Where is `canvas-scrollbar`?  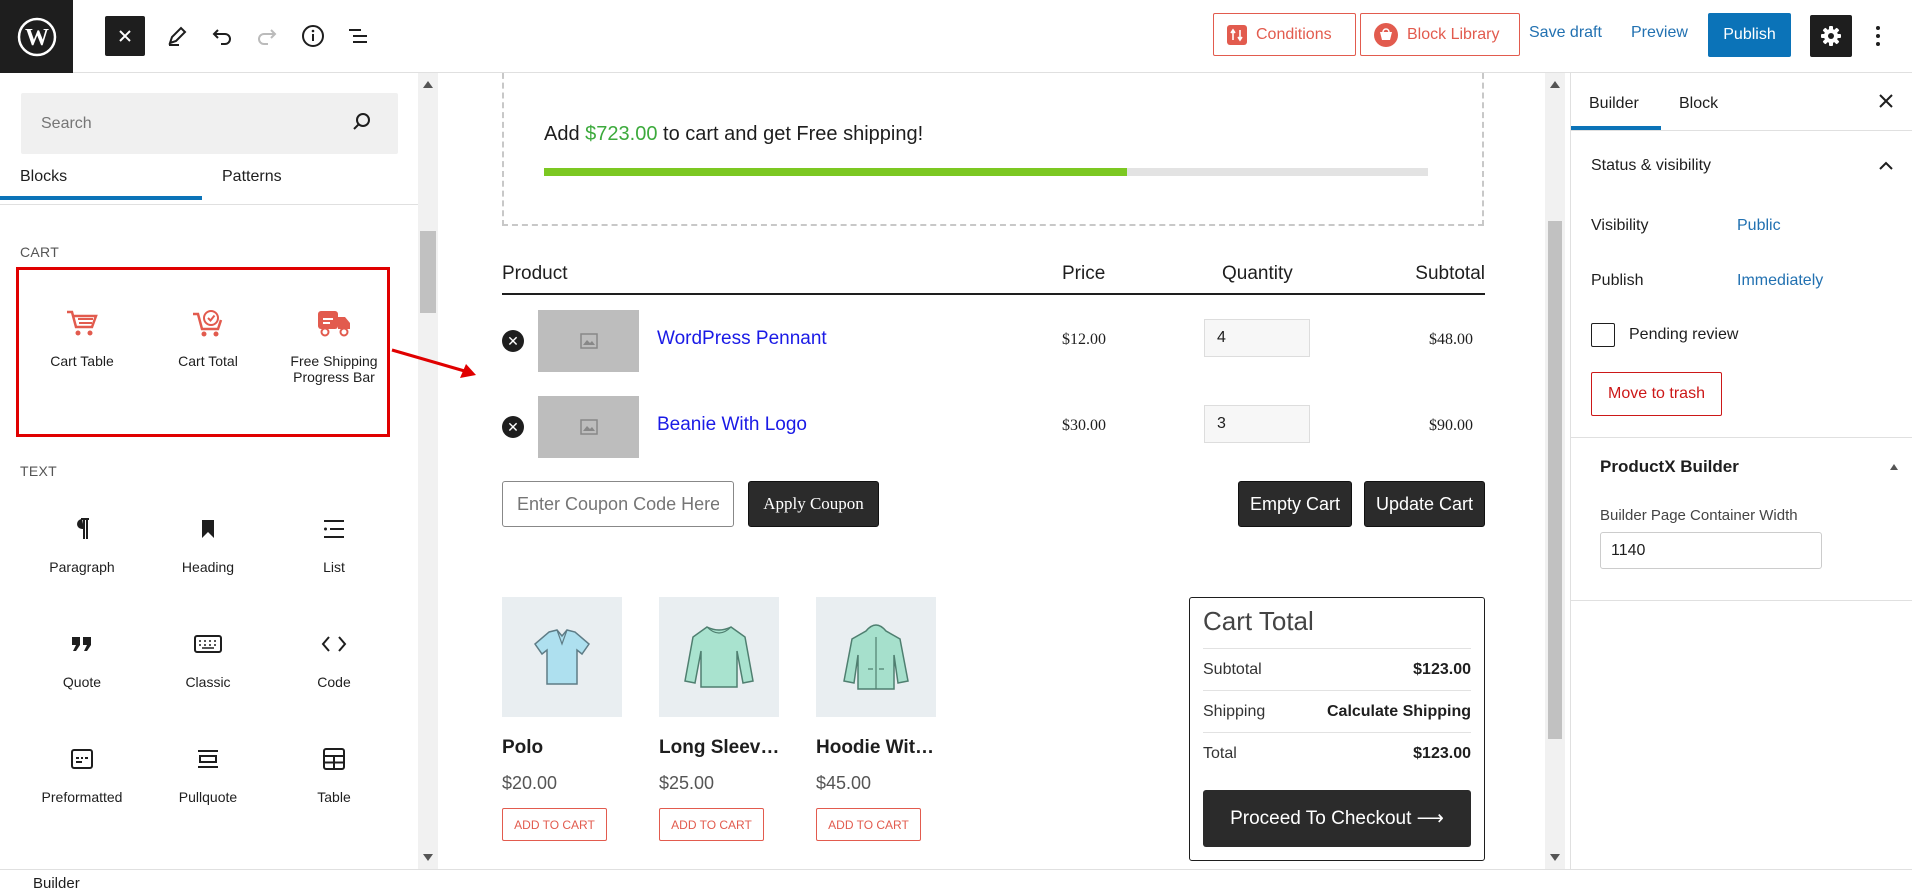 canvas-scrollbar is located at coordinates (1555, 471).